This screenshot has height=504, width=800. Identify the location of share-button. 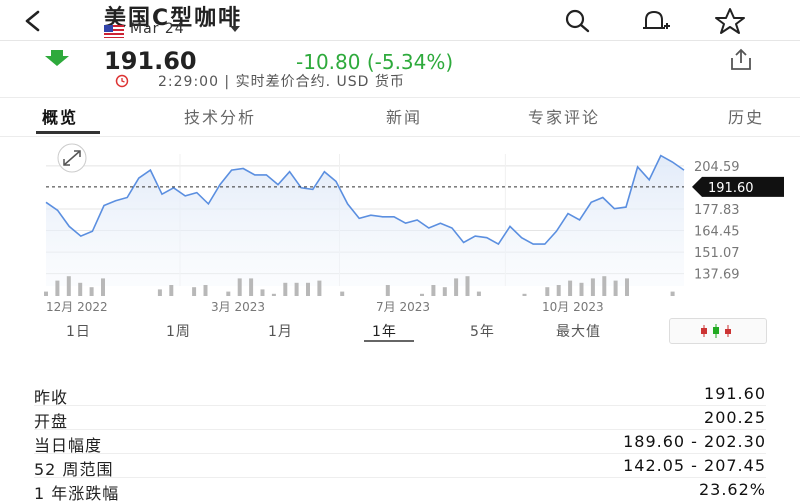
(740, 59).